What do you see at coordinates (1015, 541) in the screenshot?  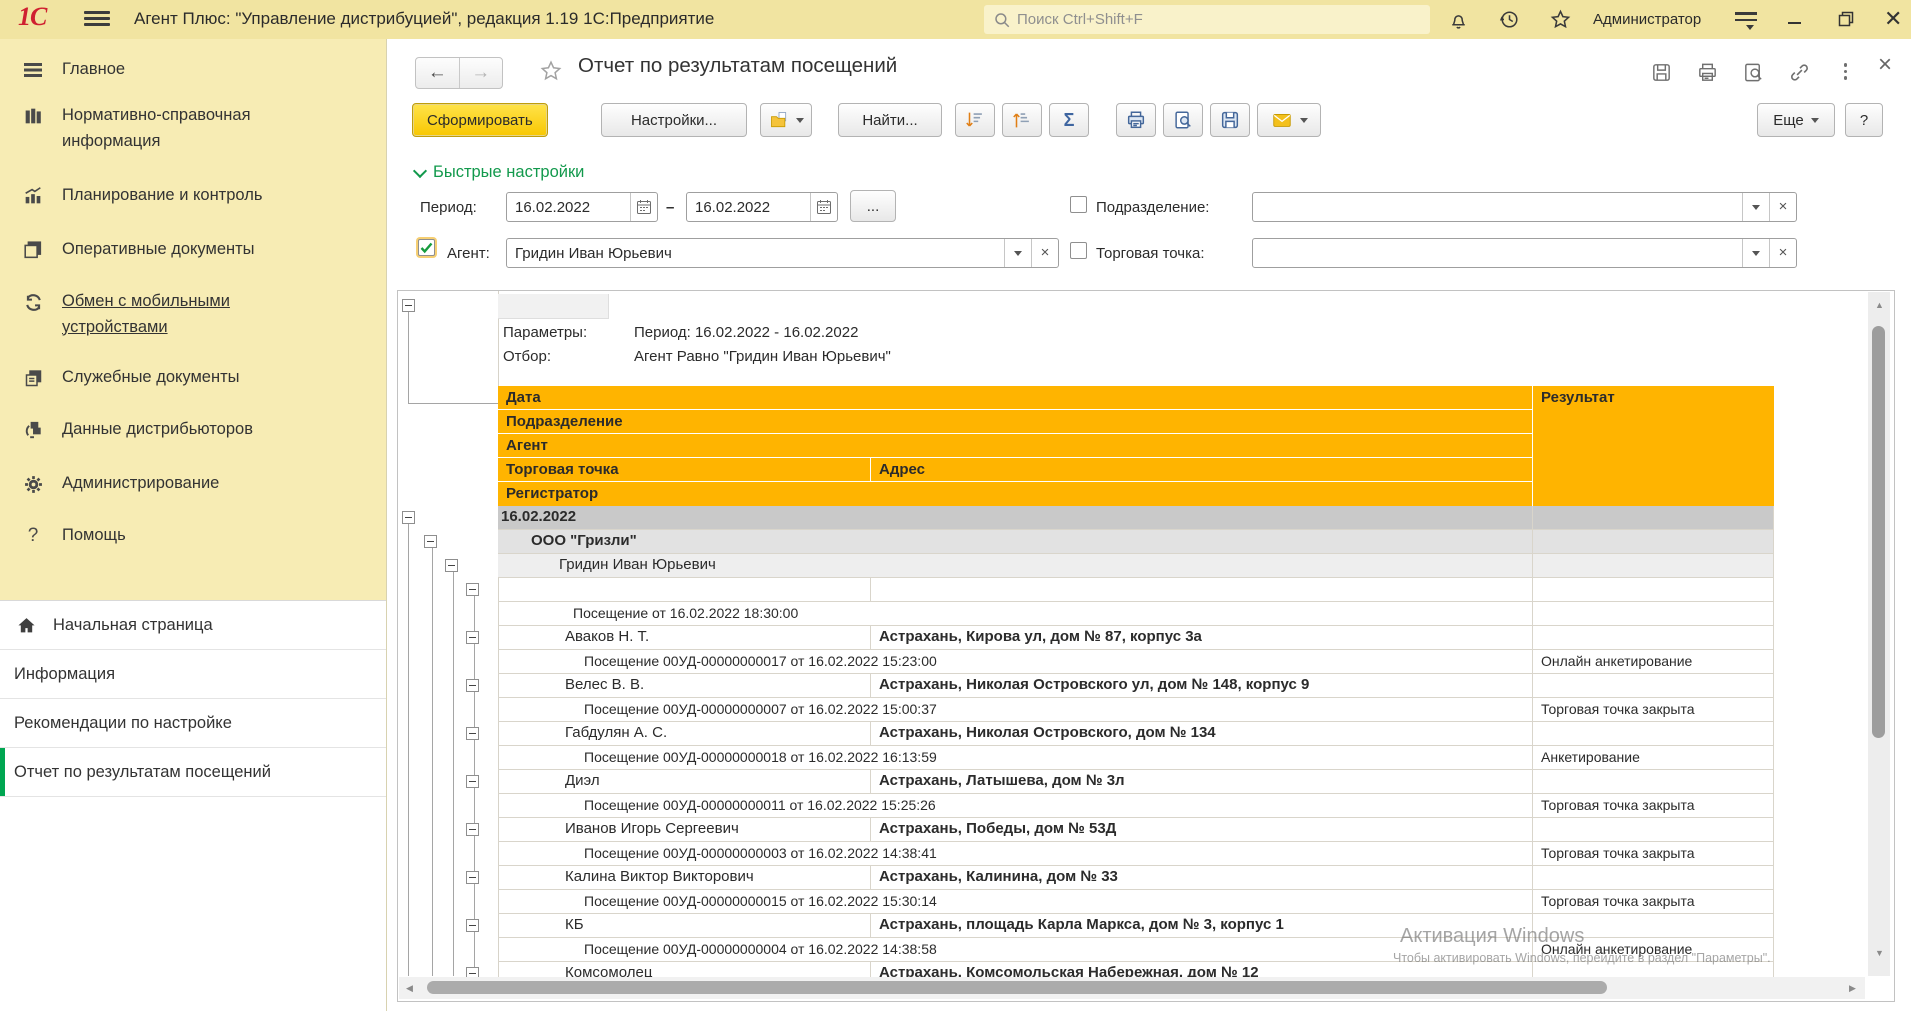 I see `row-text-cell: ООО "Гризли"` at bounding box center [1015, 541].